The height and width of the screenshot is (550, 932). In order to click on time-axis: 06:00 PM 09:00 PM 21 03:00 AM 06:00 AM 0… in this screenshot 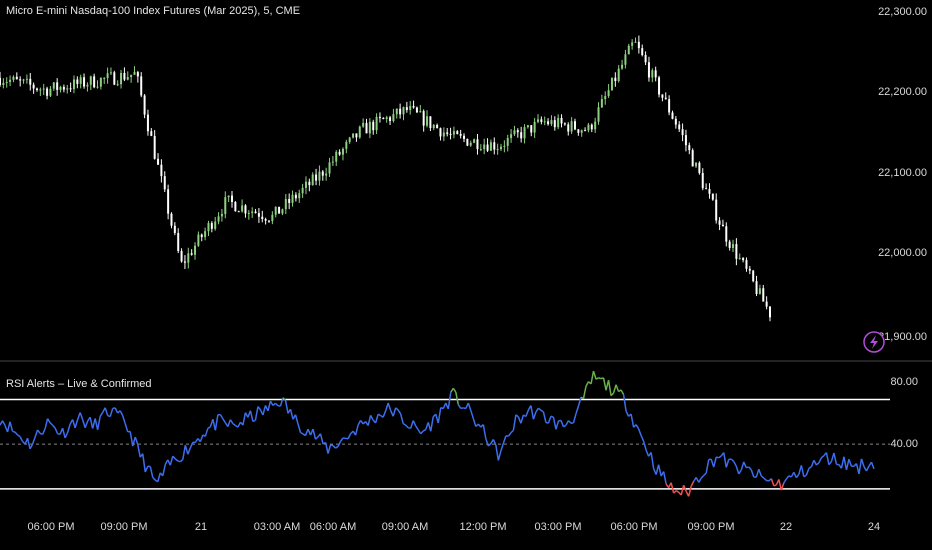, I will do `click(453, 527)`.